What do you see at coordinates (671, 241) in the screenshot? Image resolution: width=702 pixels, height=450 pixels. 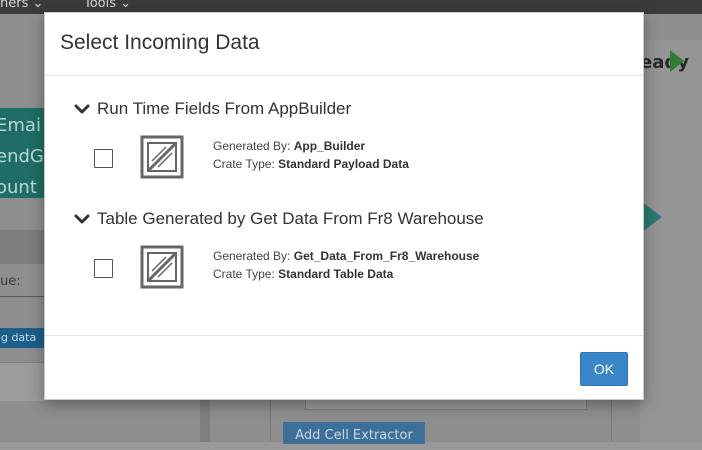 I see `right-panel` at bounding box center [671, 241].